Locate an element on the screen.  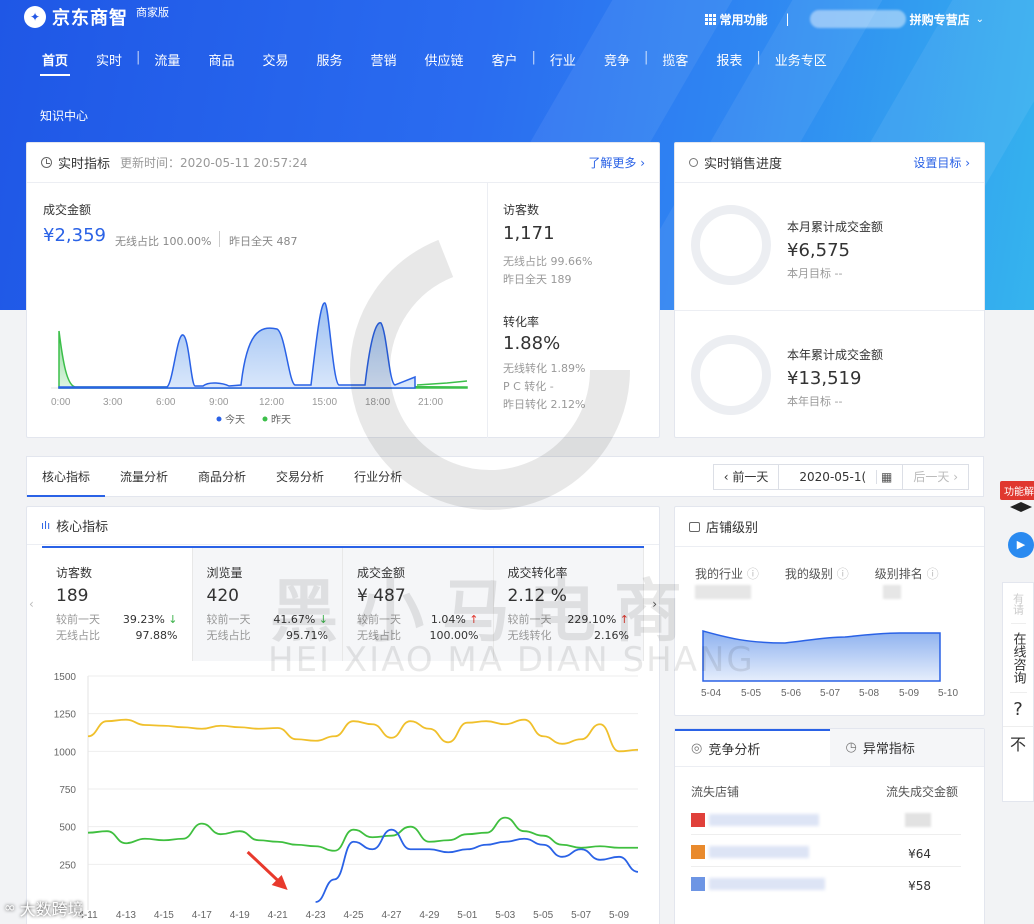
table-row is located at coordinates (826, 822).